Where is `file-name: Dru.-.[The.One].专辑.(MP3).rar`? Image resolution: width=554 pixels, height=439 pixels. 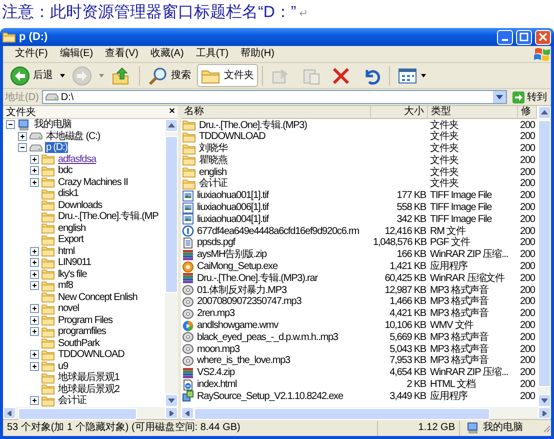
file-name: Dru.-.[The.One].专辑.(MP3).rar is located at coordinates (257, 278).